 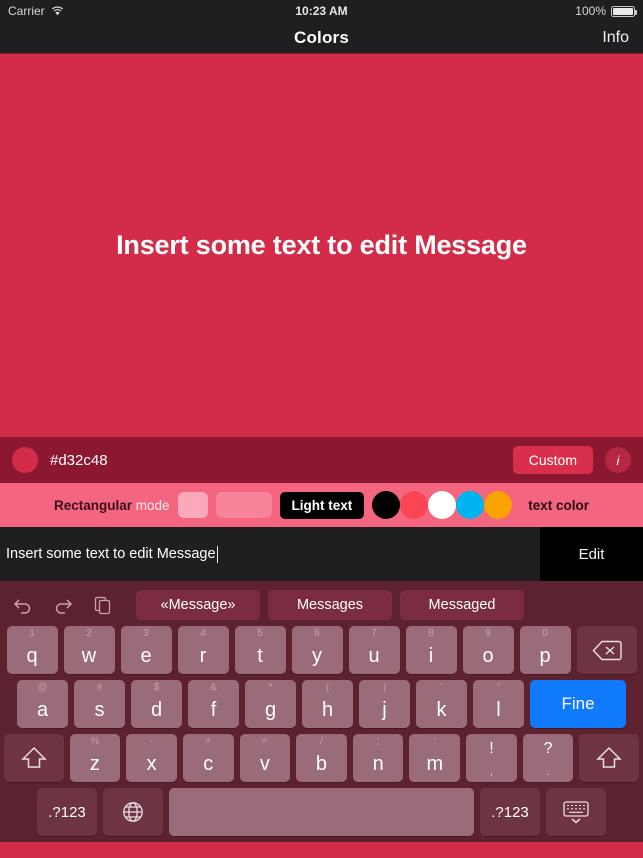 I want to click on key-q: 1q, so click(x=32, y=650).